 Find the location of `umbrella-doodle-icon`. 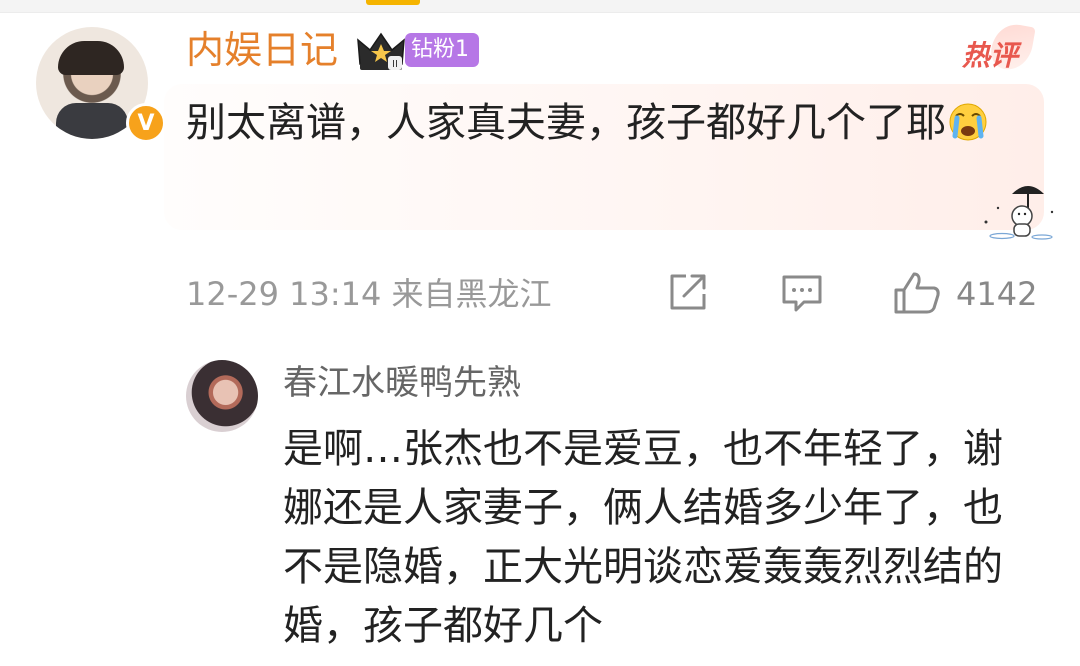

umbrella-doodle-icon is located at coordinates (1019, 213).